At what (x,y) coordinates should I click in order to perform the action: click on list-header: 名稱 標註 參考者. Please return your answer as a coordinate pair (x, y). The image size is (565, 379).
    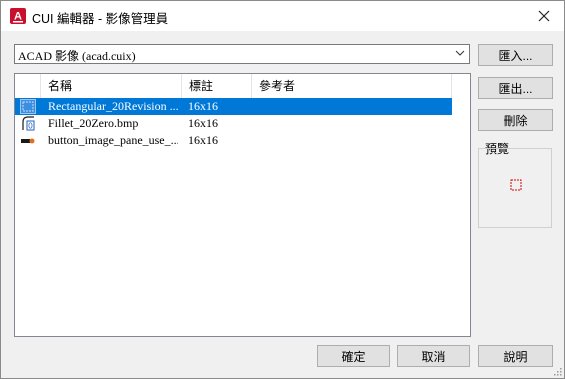
    Looking at the image, I should click on (242, 86).